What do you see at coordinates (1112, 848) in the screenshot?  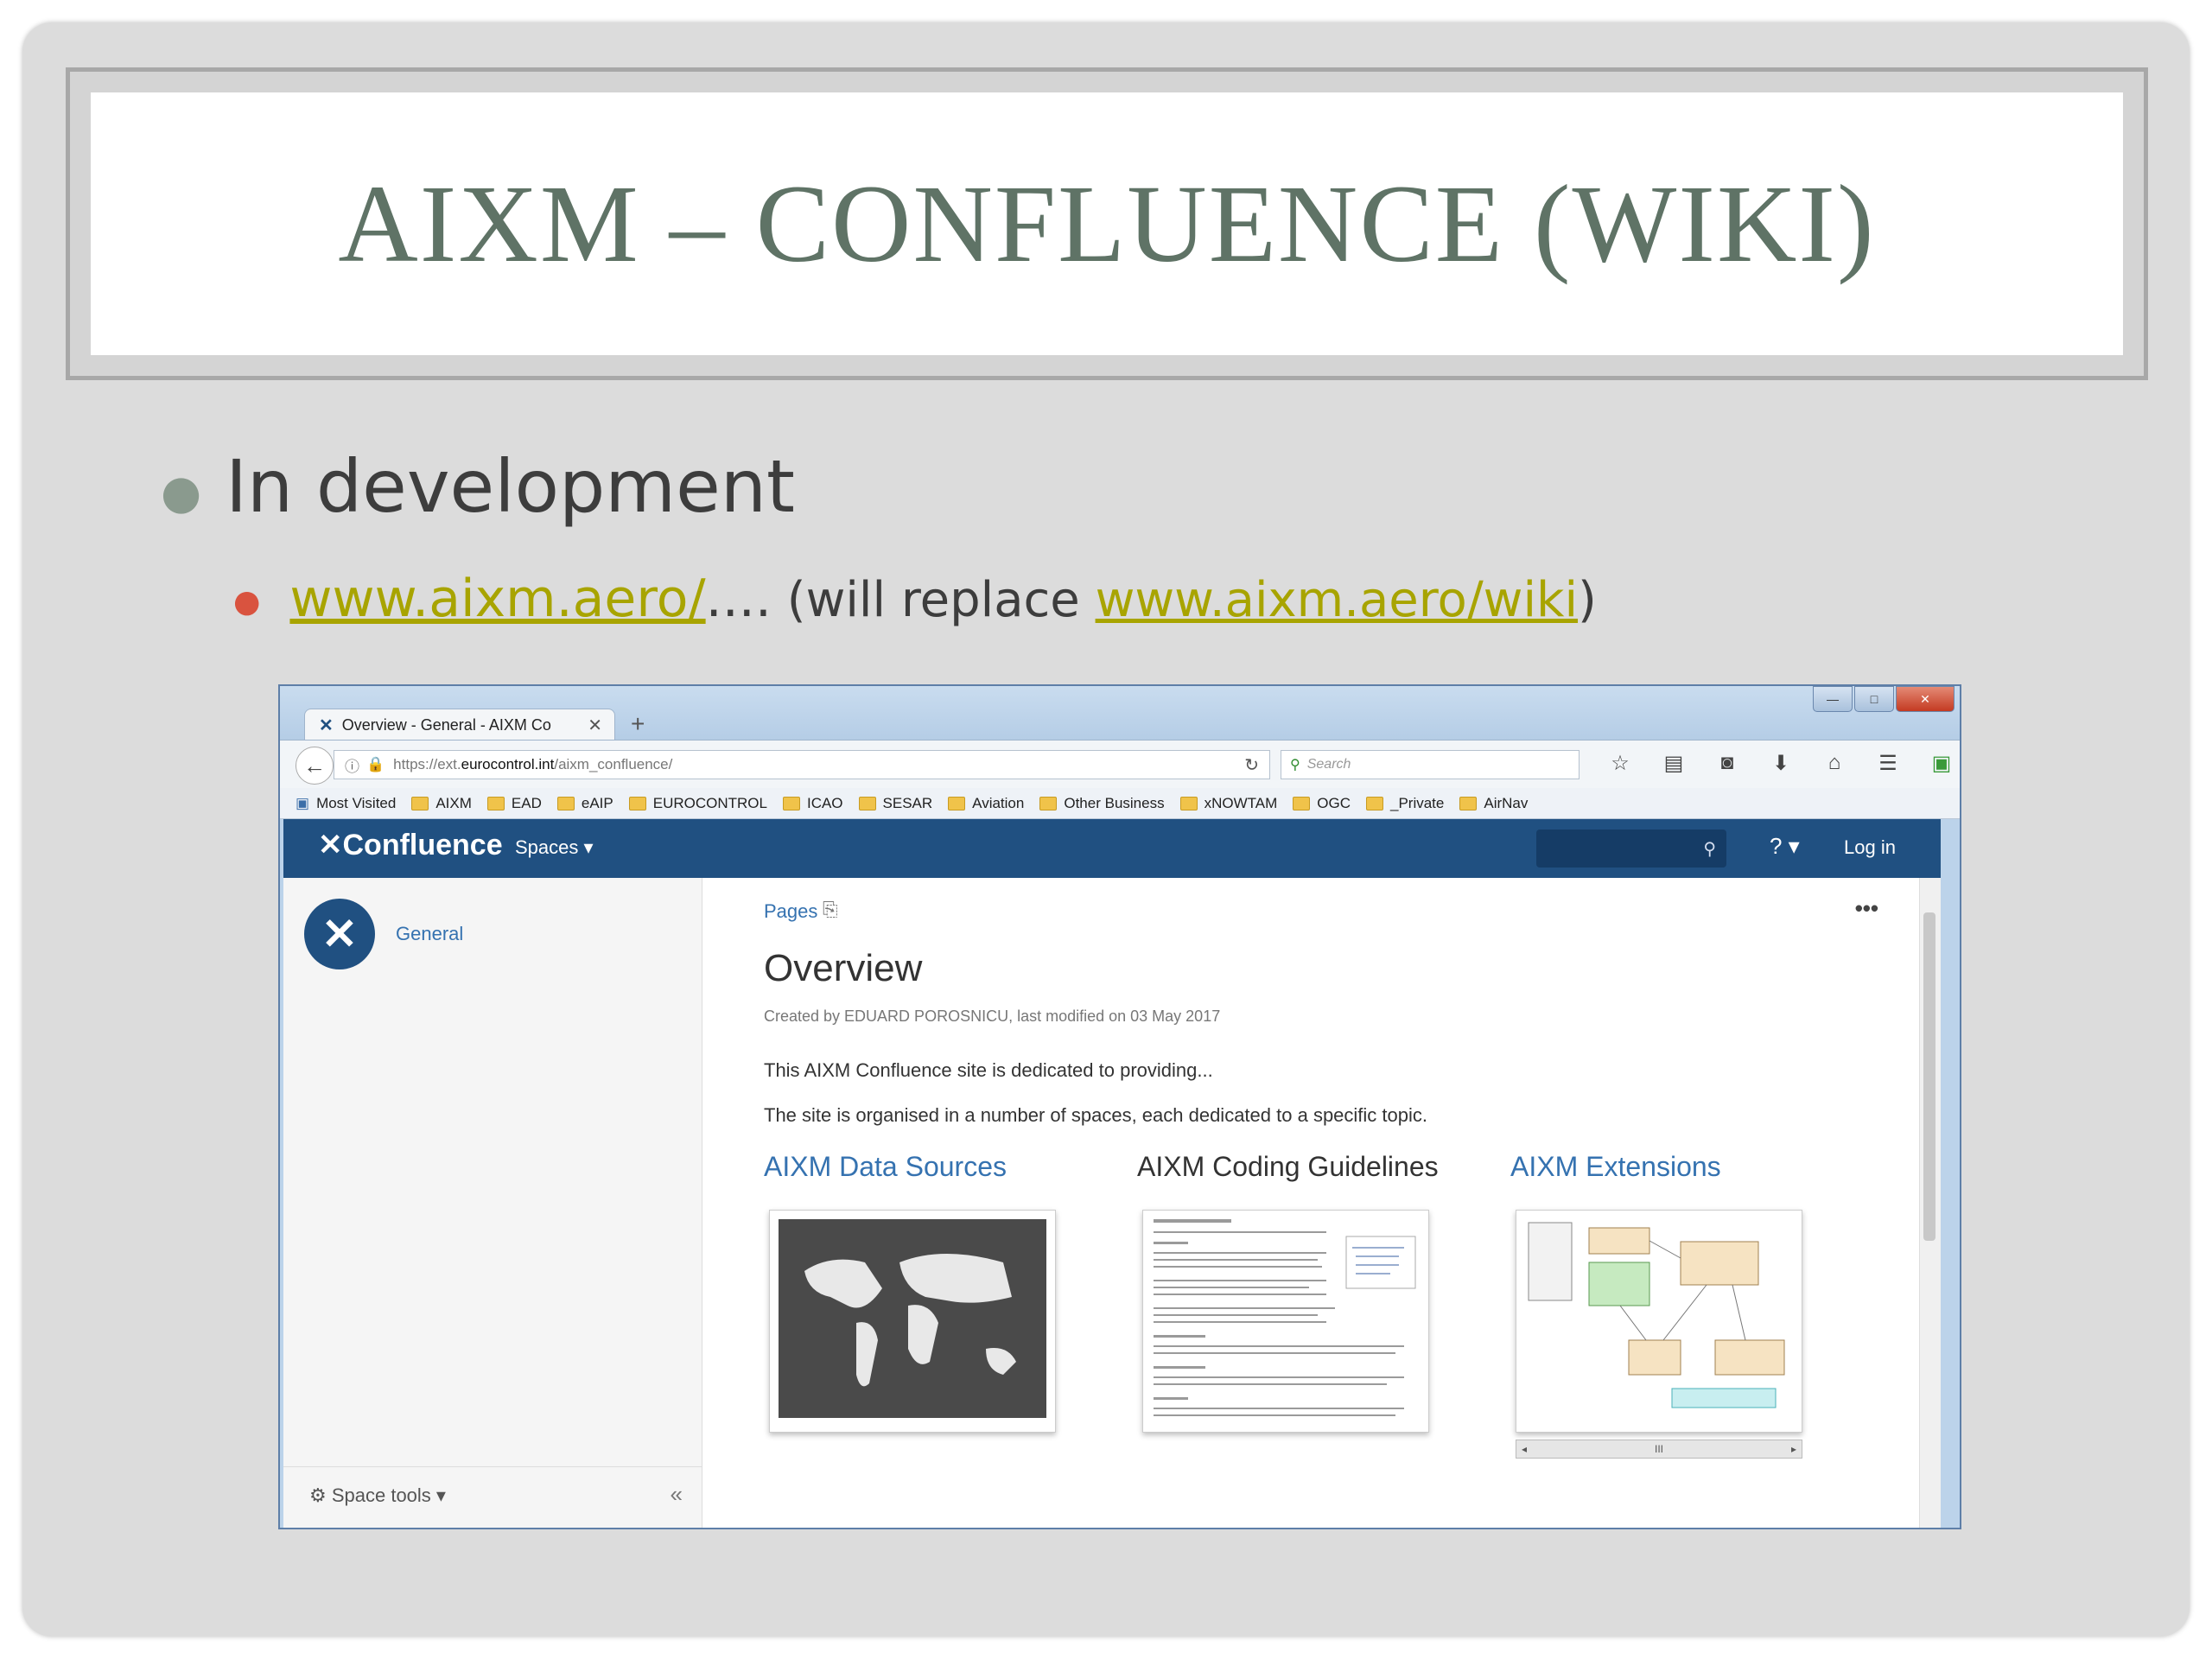 I see `confluence-header: ✕Confluence Spaces ▾ ⚲ ? ▾ Log in` at bounding box center [1112, 848].